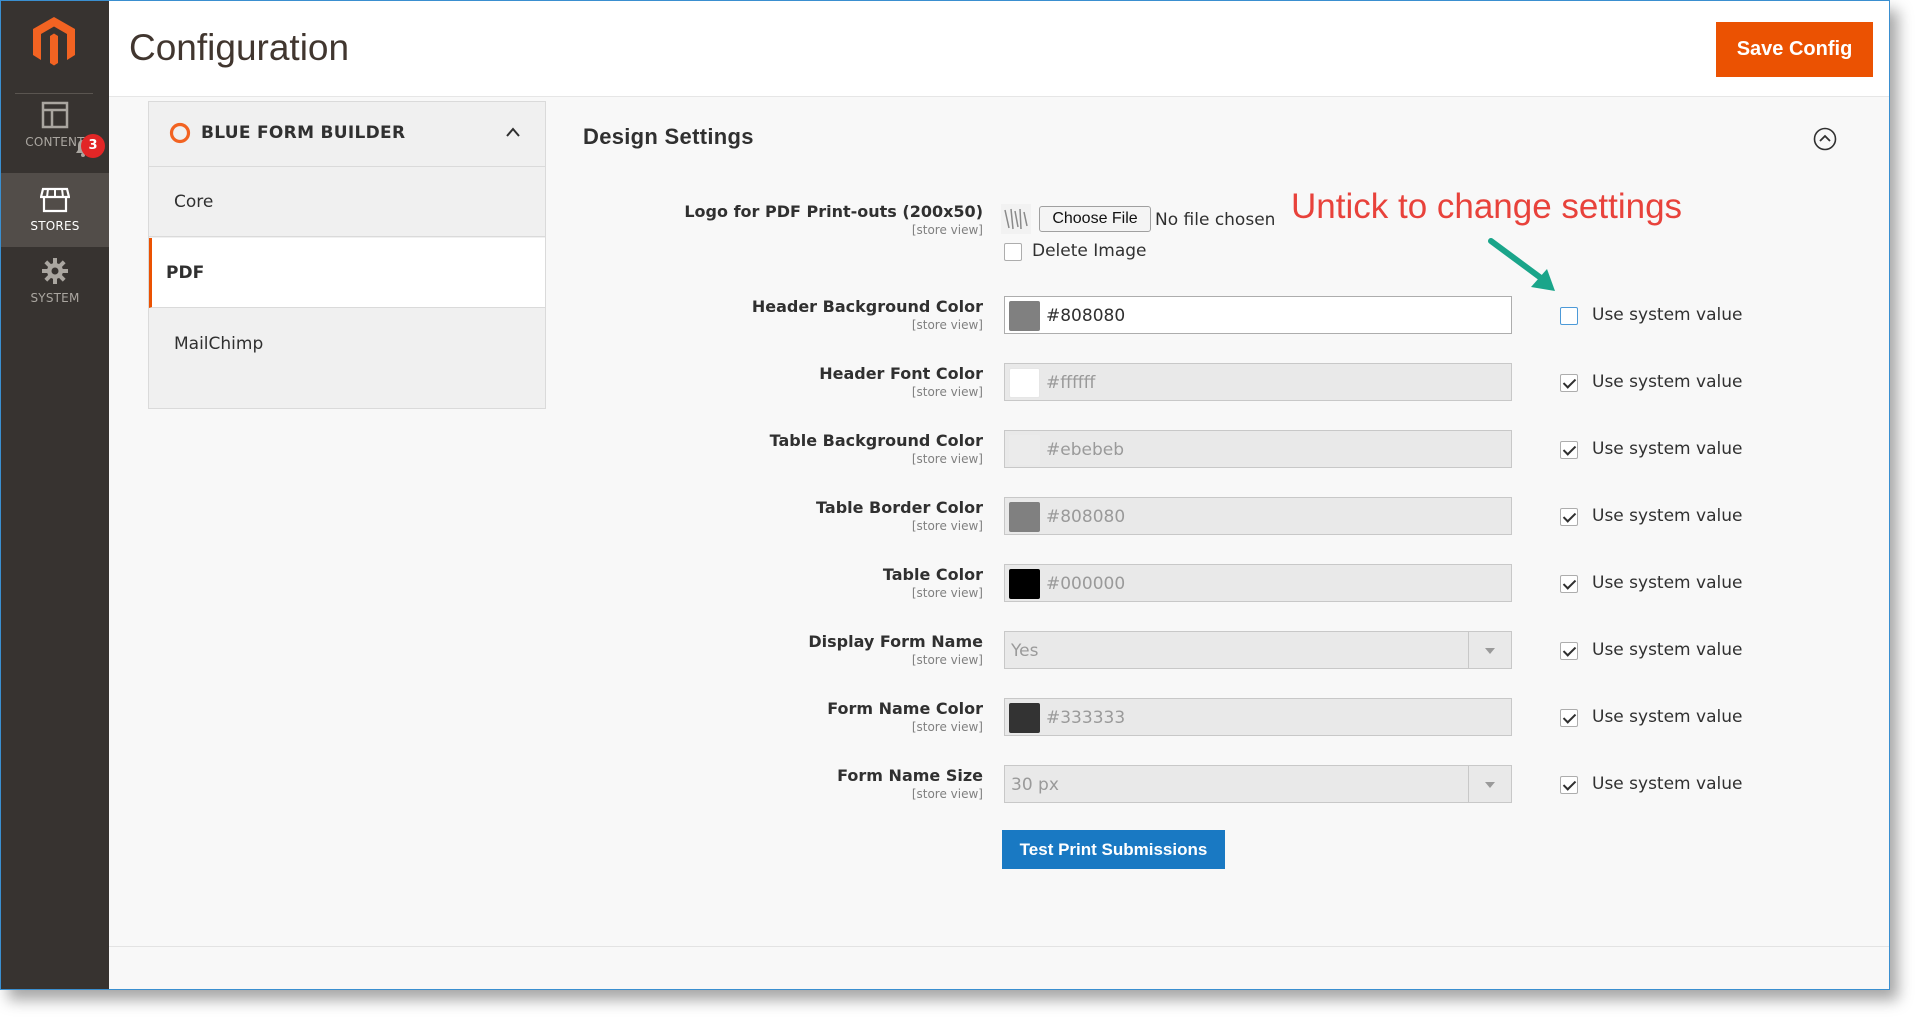 This screenshot has width=1920, height=1020. Describe the element at coordinates (1089, 251) in the screenshot. I see `delete-image-label: Delete Image` at that location.